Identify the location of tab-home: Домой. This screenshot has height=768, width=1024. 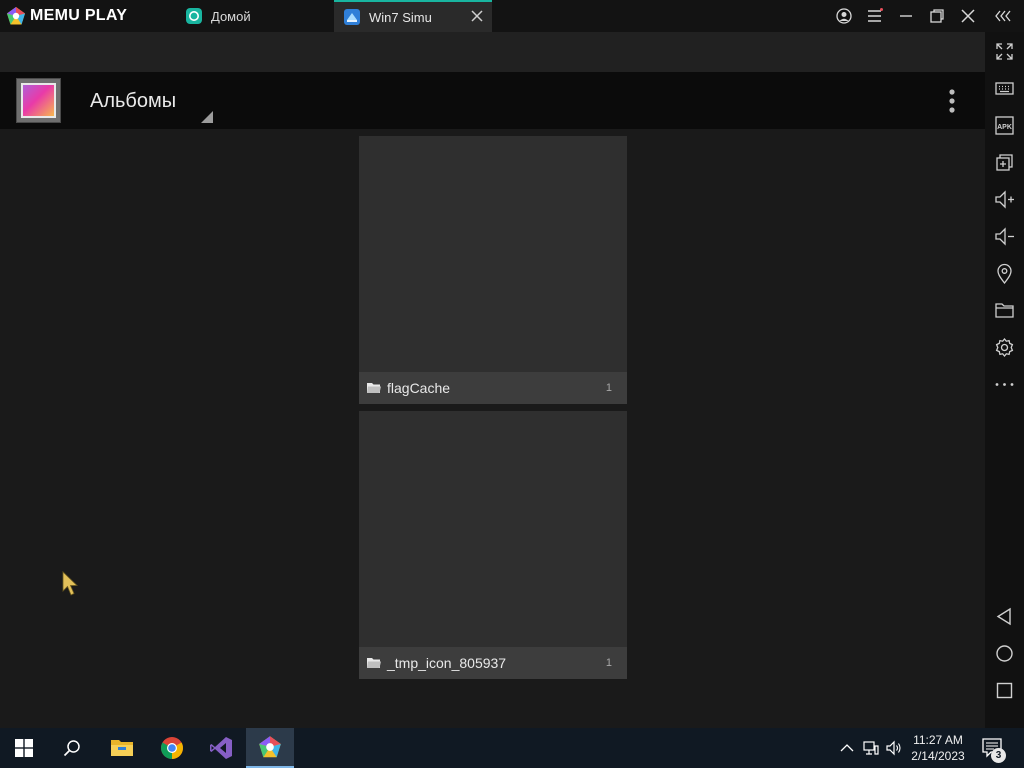
(254, 16).